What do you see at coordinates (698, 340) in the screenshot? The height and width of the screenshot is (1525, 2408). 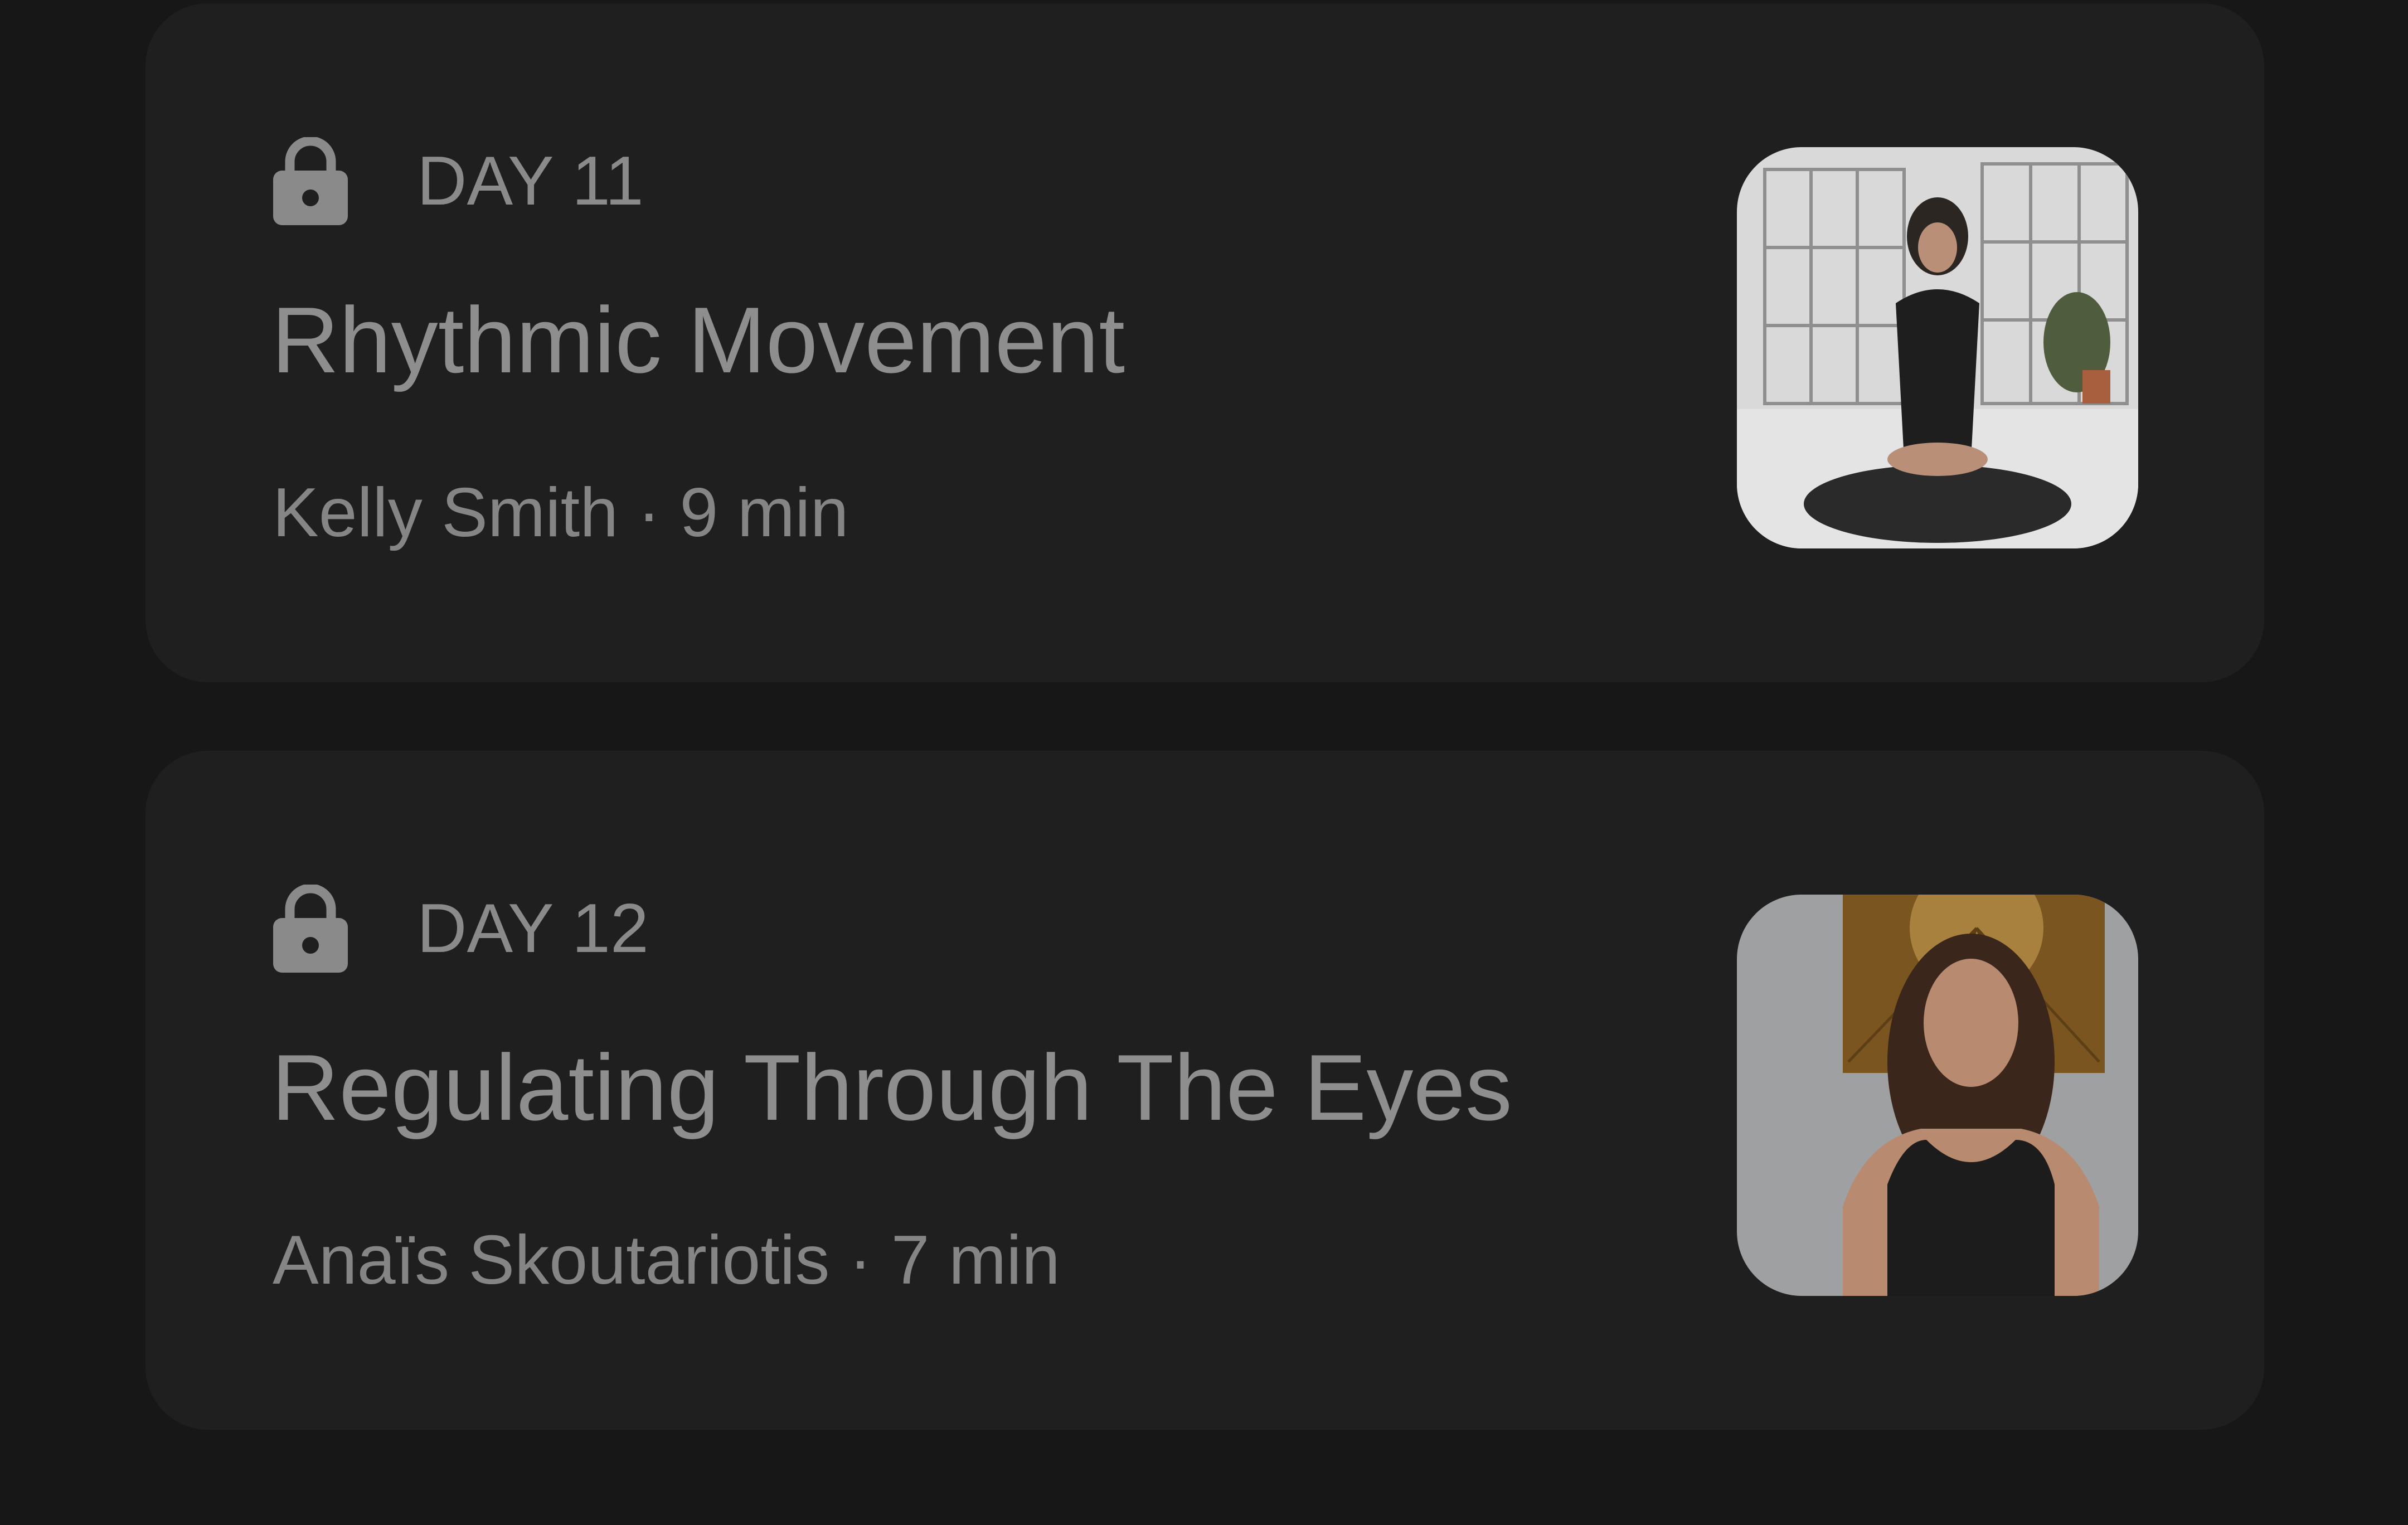 I see `session-title: Rhythmic Movement` at bounding box center [698, 340].